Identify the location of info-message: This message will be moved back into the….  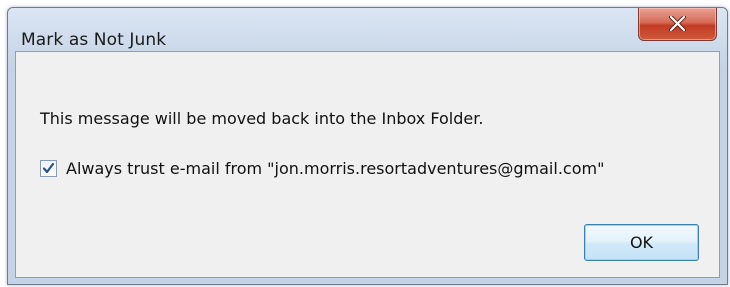
(262, 118).